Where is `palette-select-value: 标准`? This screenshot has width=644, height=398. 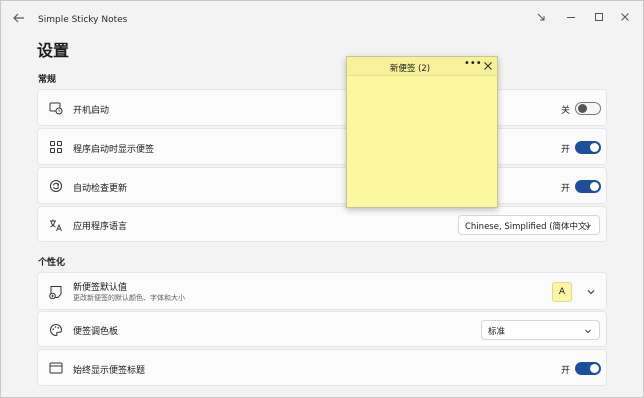
palette-select-value: 标准 is located at coordinates (497, 332).